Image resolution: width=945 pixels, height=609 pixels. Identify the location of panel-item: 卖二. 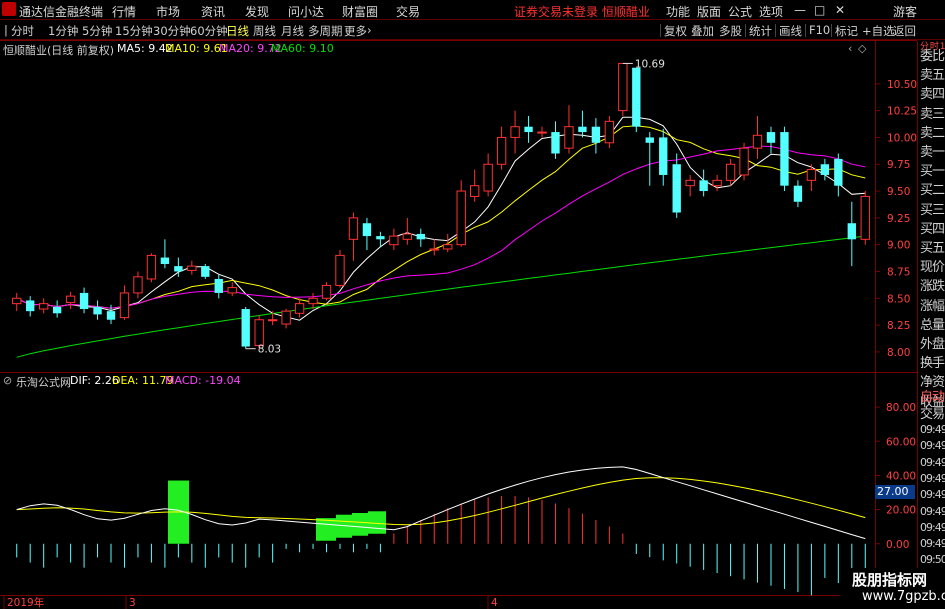
(932, 133).